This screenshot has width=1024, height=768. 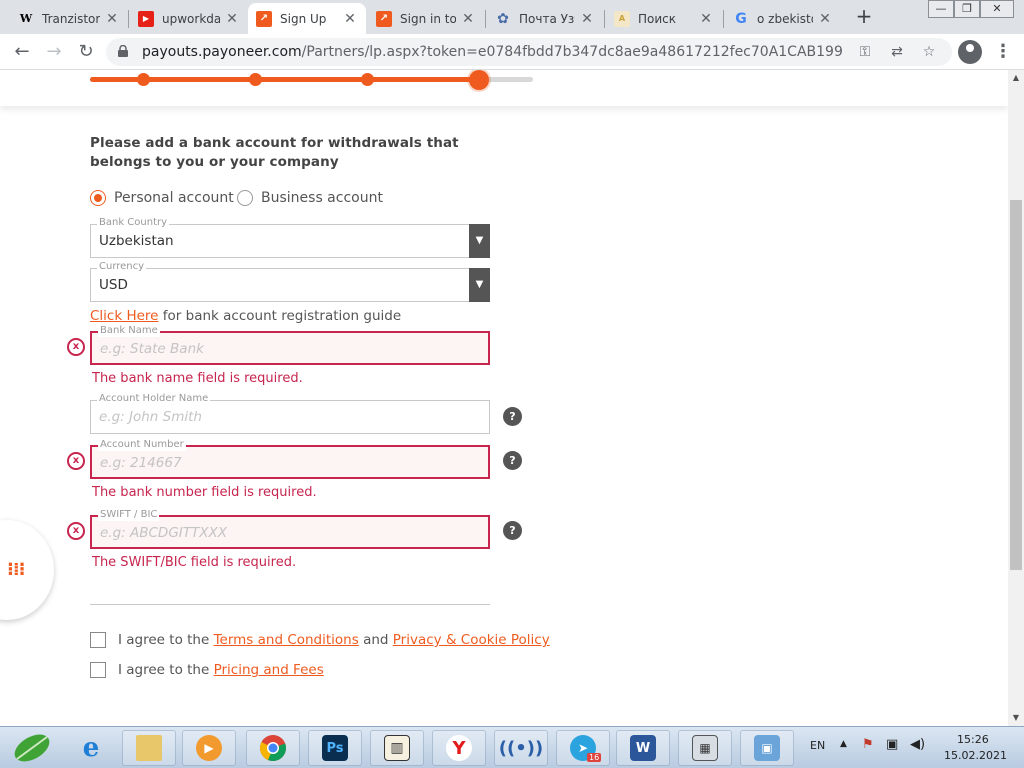 What do you see at coordinates (997, 9) in the screenshot?
I see `close-window-button: ✕` at bounding box center [997, 9].